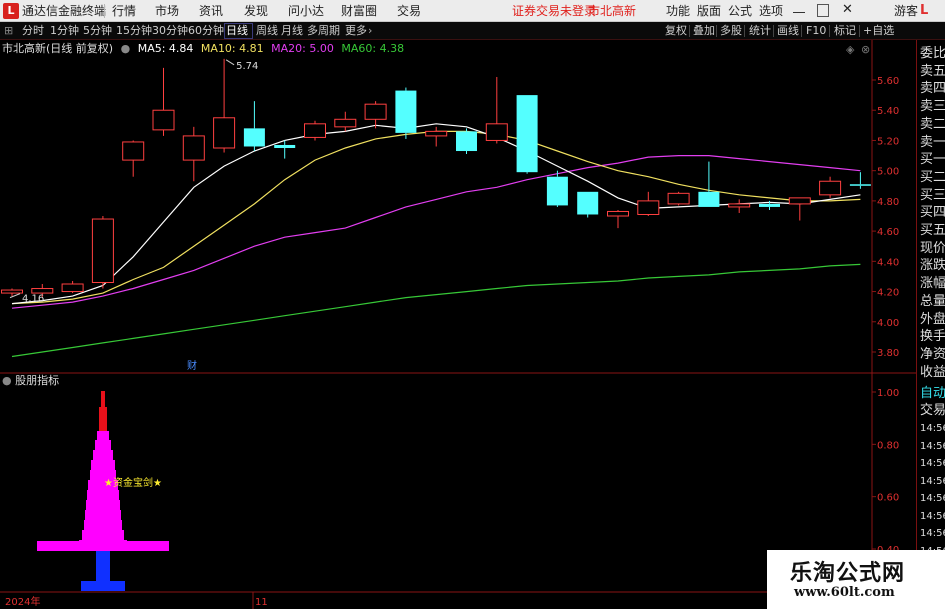 Image resolution: width=945 pixels, height=609 pixels. Describe the element at coordinates (22, 601) in the screenshot. I see `year-label: 2024年` at that location.